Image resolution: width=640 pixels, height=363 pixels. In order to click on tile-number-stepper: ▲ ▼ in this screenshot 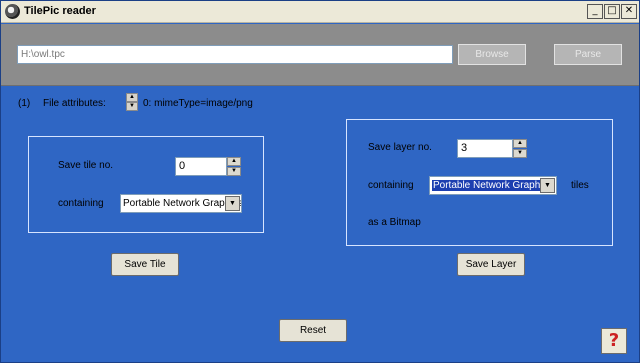, I will do `click(234, 166)`.